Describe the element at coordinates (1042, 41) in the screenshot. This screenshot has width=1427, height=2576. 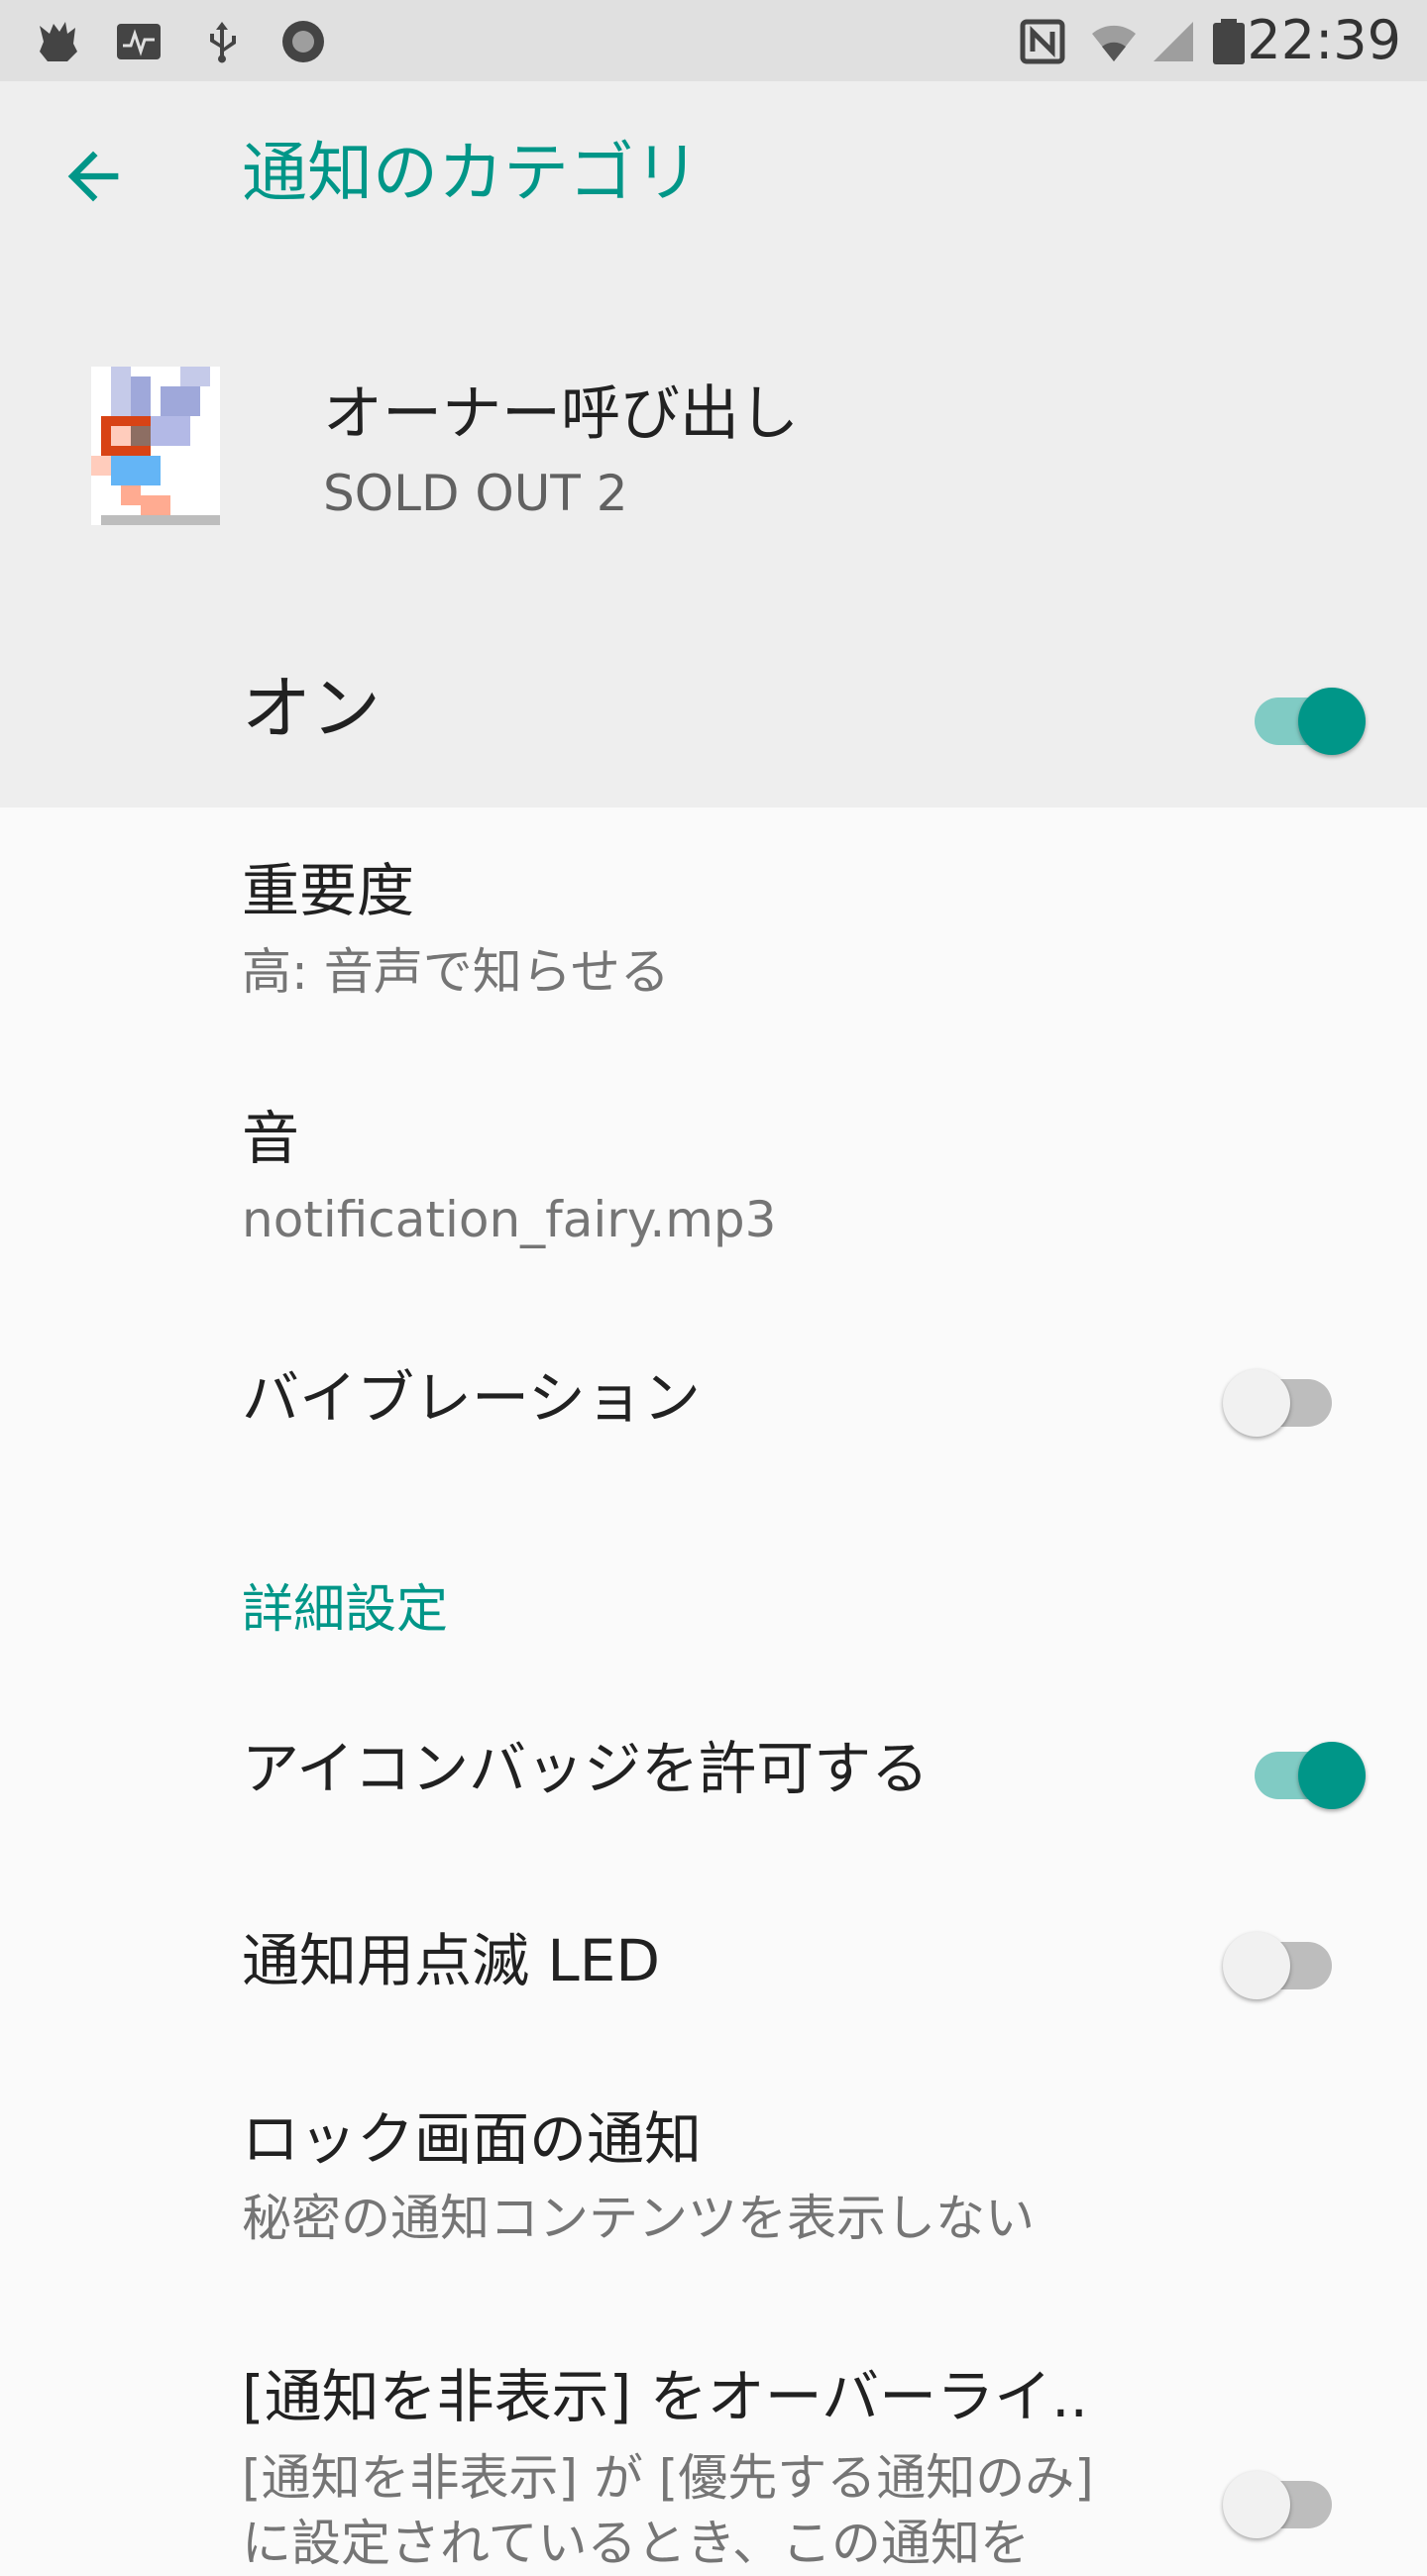
I see `nfc-icon` at that location.